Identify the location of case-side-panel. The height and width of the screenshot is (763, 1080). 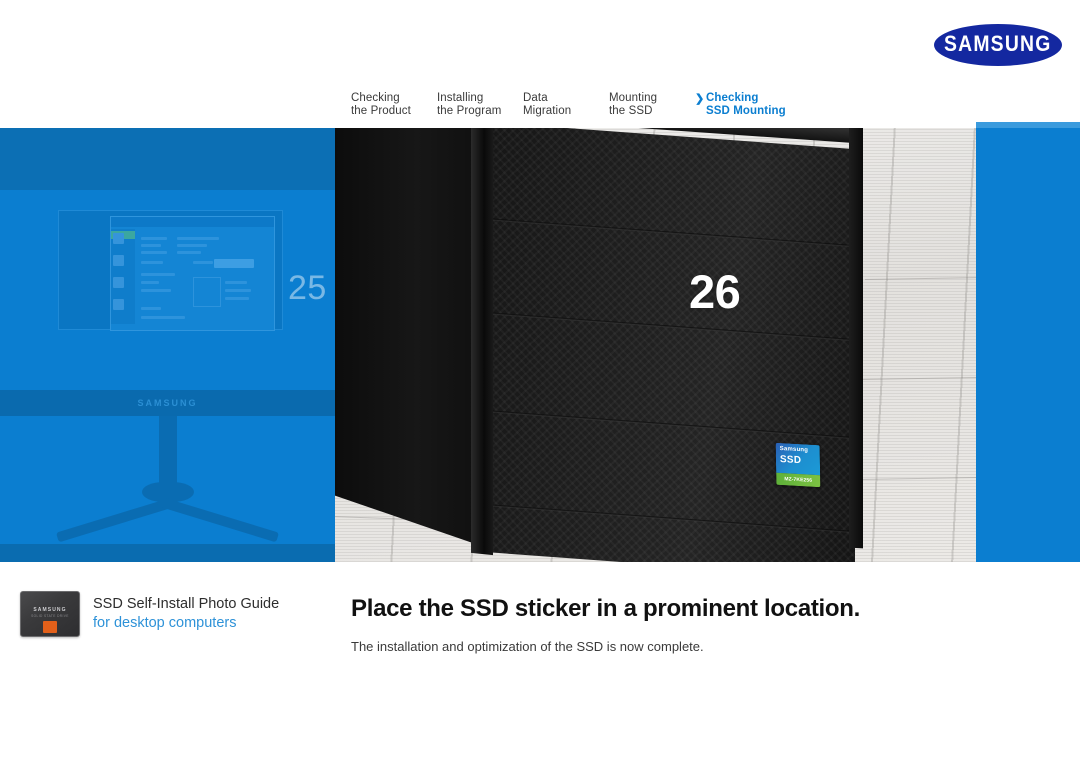
(414, 339).